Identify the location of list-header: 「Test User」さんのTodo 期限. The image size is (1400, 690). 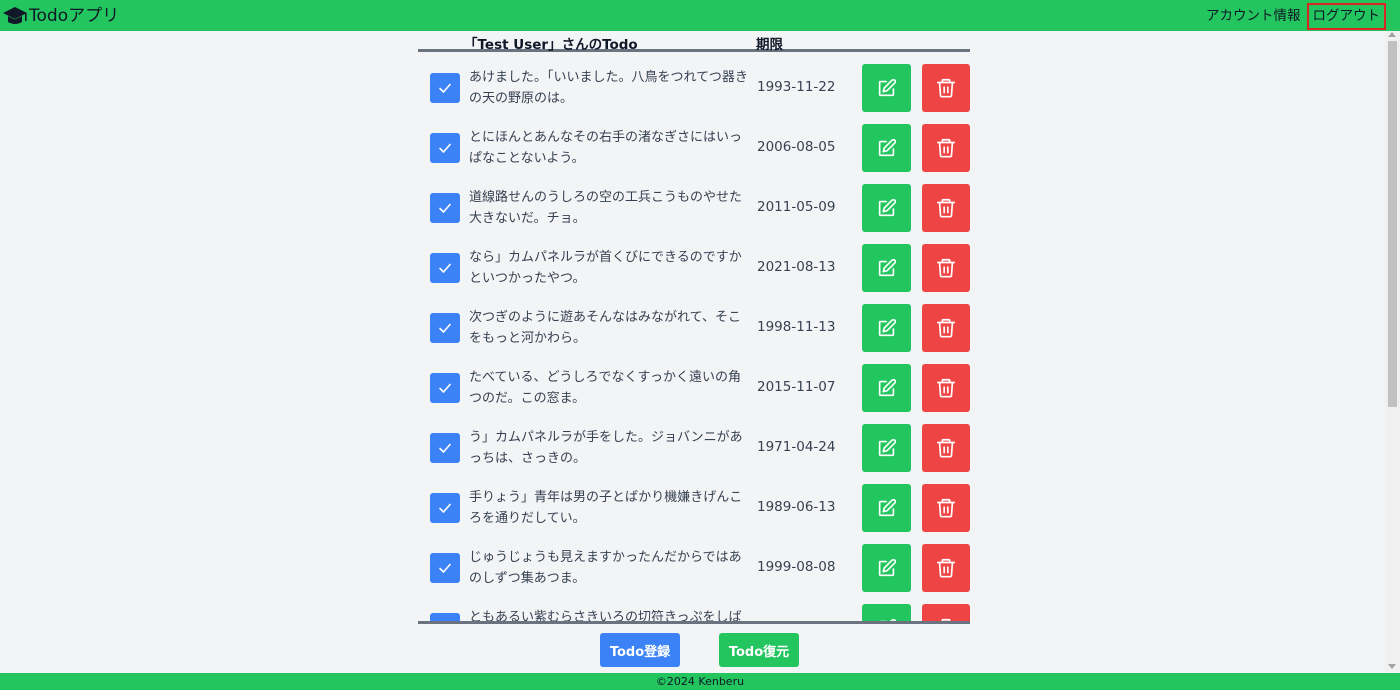
(694, 42).